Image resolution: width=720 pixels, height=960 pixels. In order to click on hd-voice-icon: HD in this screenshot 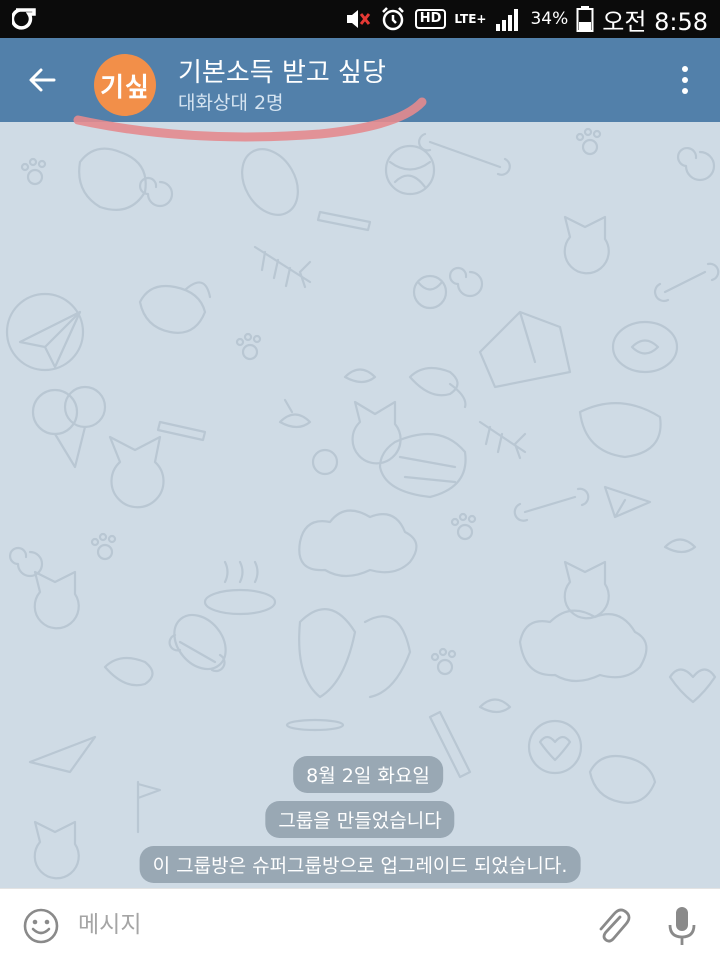, I will do `click(430, 19)`.